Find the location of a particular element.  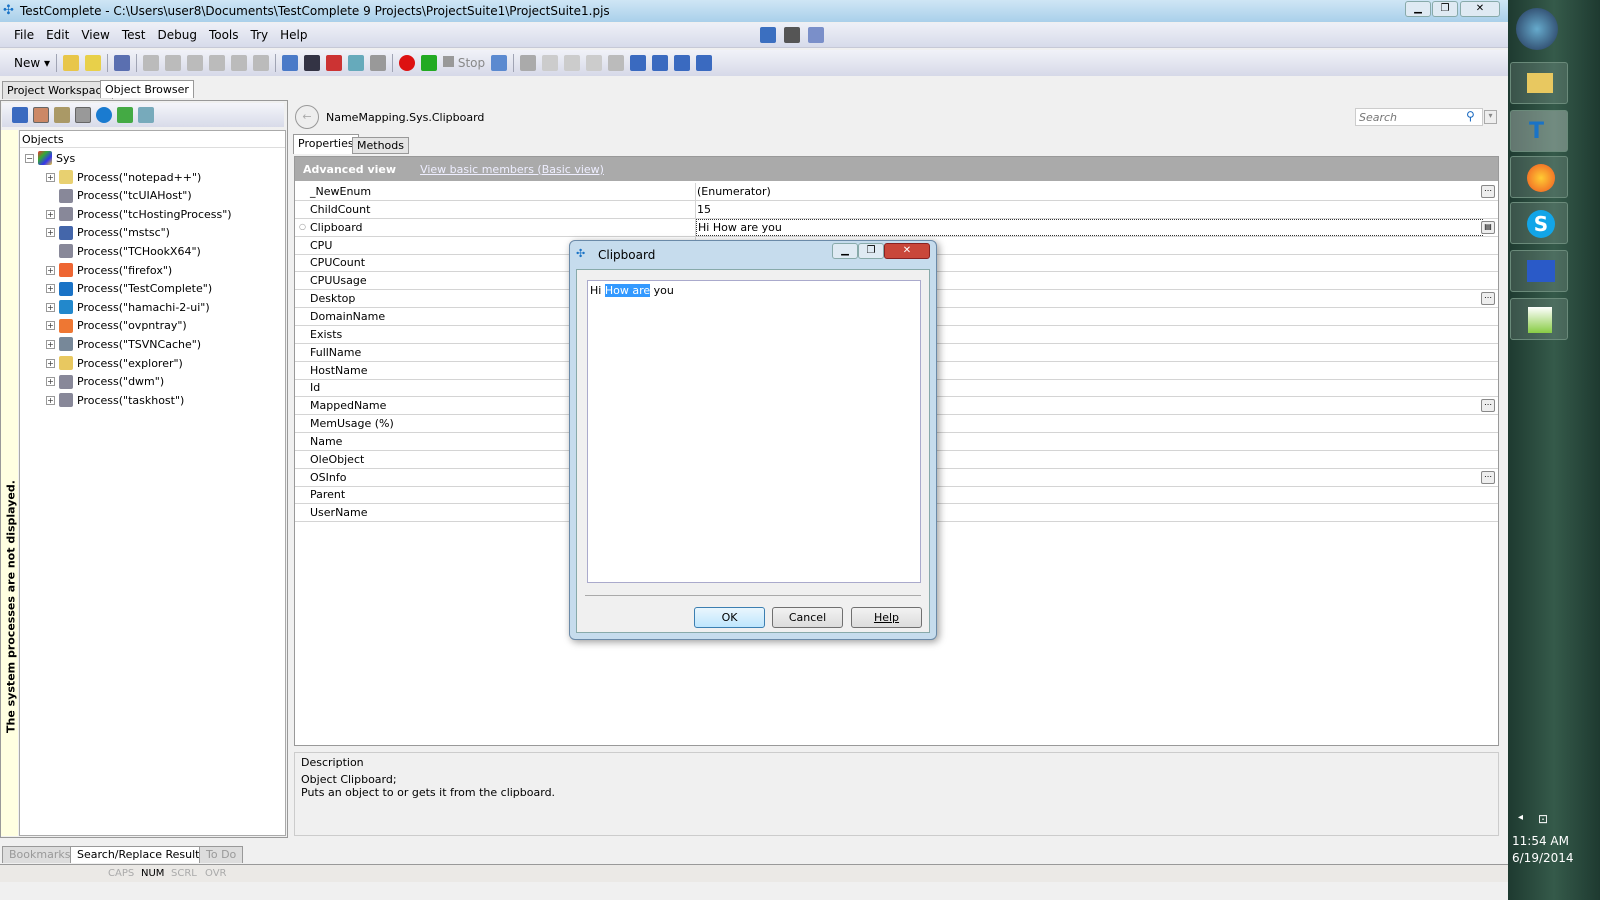

windows-view-icon is located at coordinates (20, 115).